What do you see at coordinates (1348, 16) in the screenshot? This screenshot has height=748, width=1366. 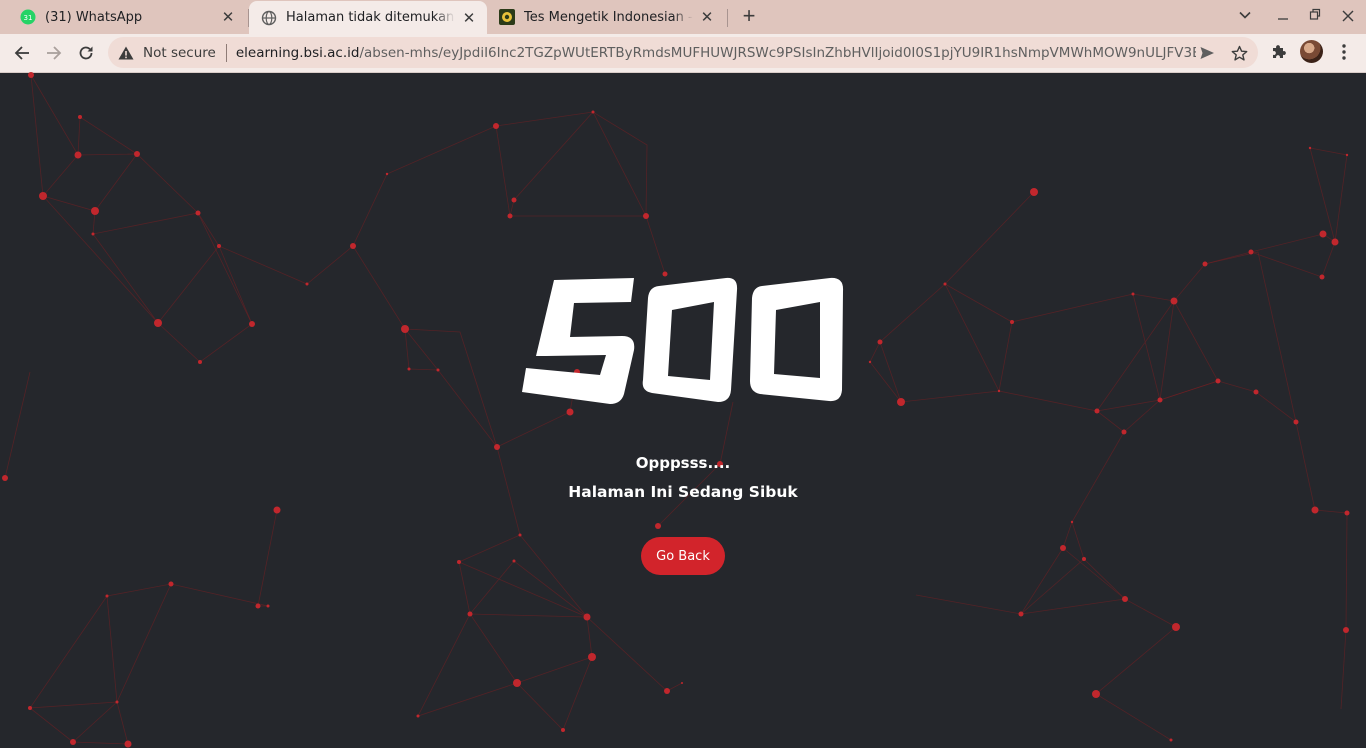 I see `close-window-icon` at bounding box center [1348, 16].